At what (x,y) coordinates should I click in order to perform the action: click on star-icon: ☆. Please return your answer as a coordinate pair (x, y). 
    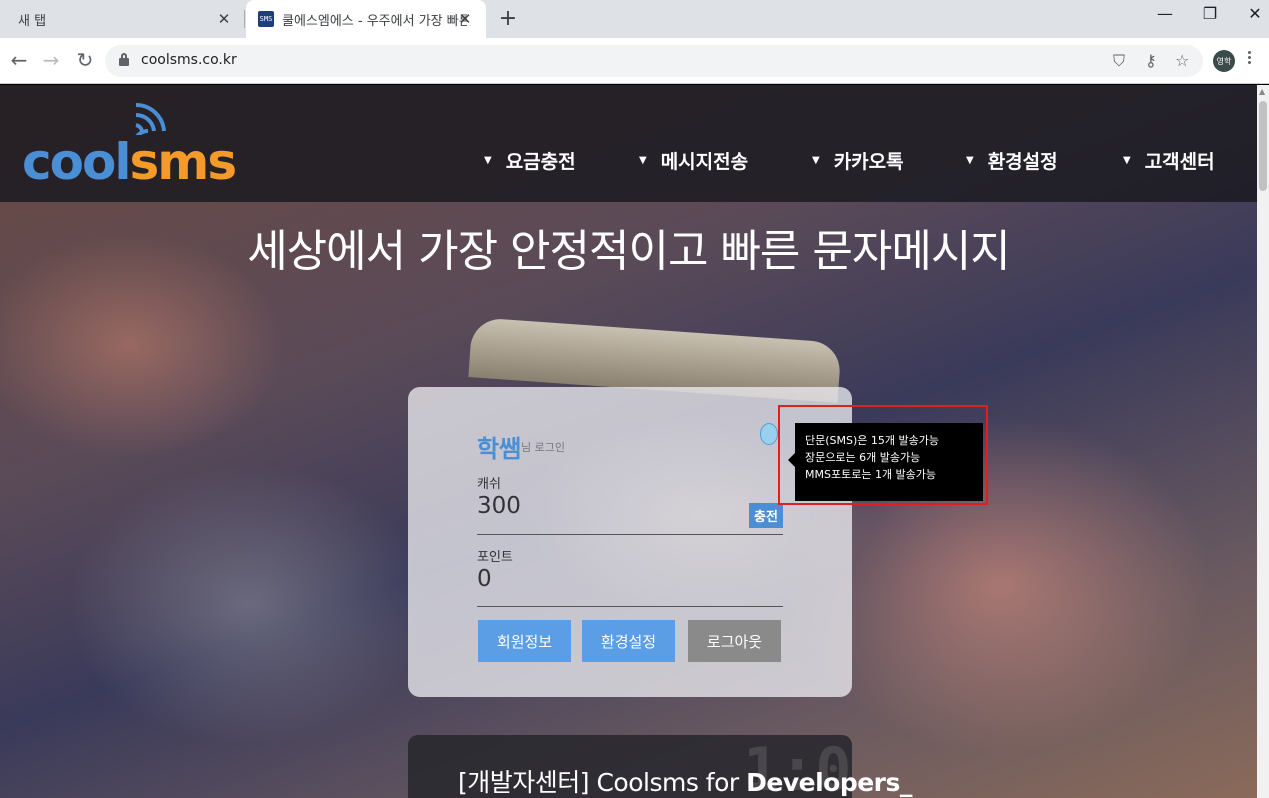
    Looking at the image, I should click on (1182, 60).